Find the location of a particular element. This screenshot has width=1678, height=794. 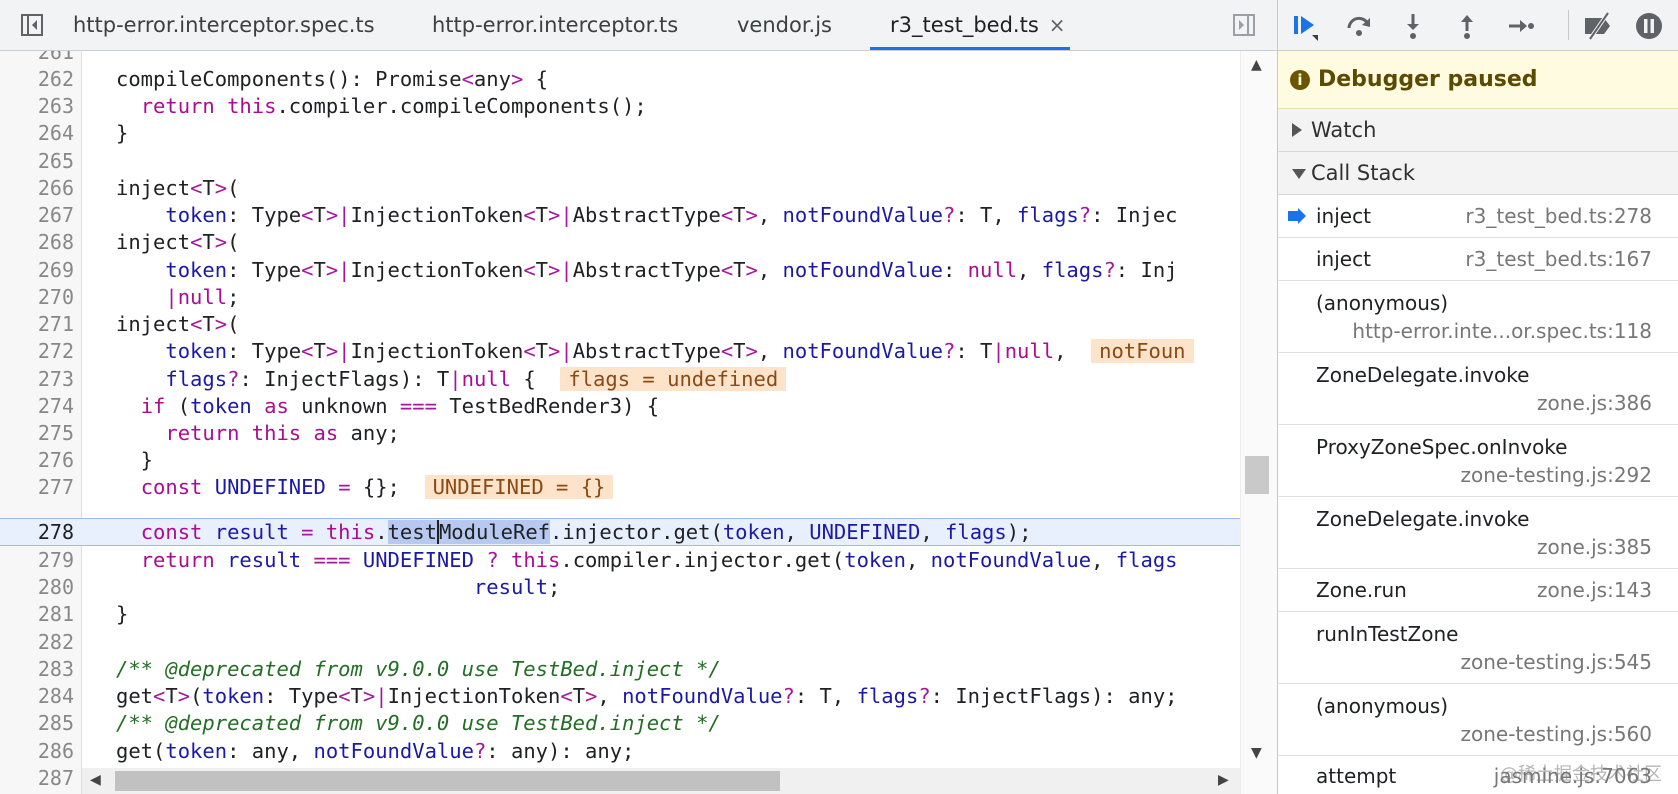

call-frame: inject r3_test_bed.ts:278 is located at coordinates (1478, 216).